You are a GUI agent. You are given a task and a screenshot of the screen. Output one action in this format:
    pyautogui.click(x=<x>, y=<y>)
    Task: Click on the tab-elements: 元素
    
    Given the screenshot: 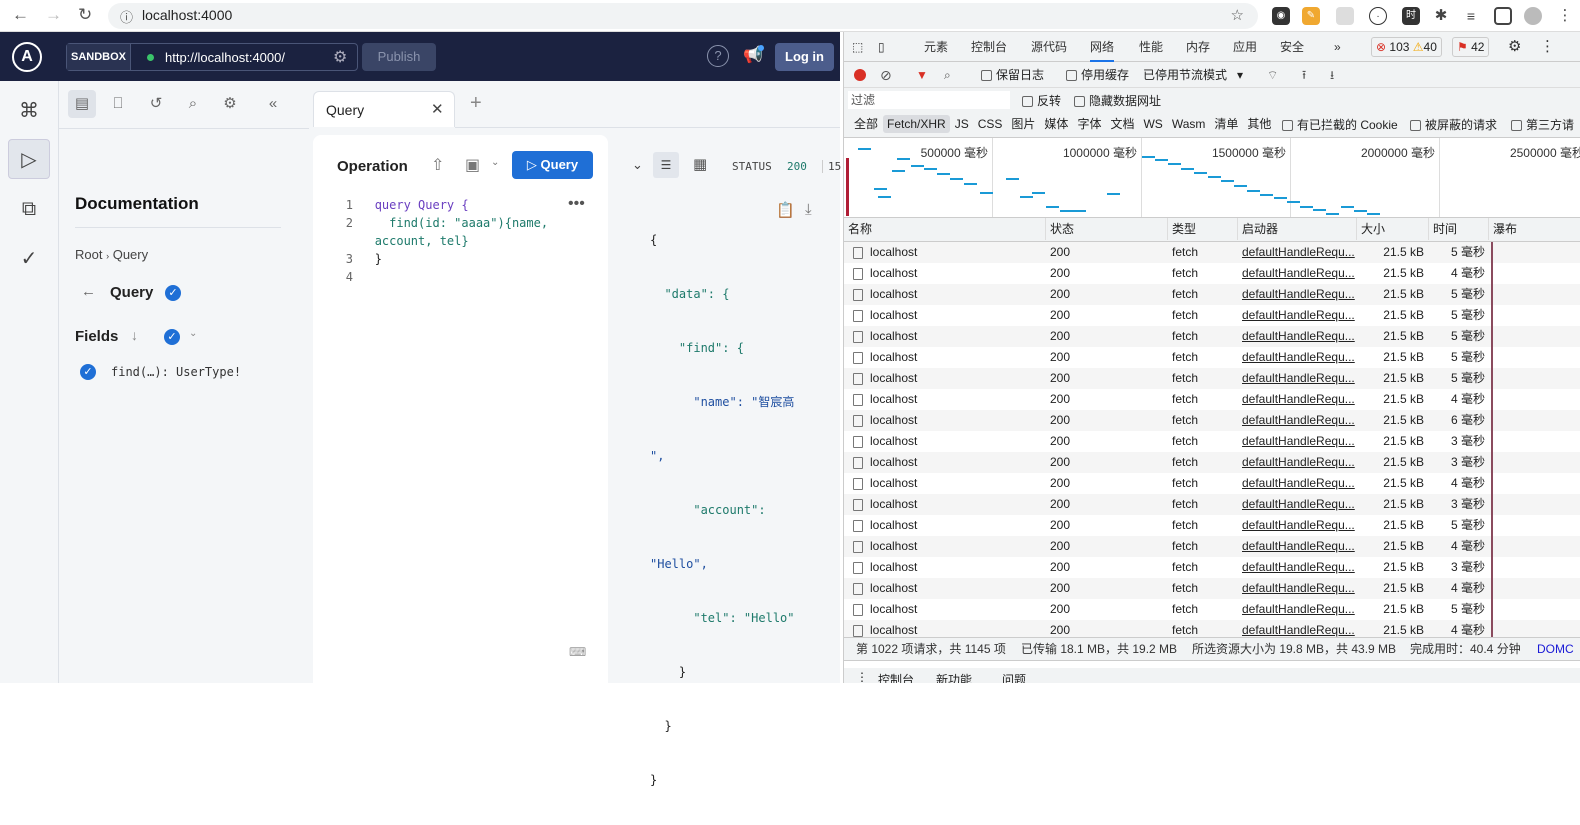 What is the action you would take?
    pyautogui.click(x=936, y=47)
    